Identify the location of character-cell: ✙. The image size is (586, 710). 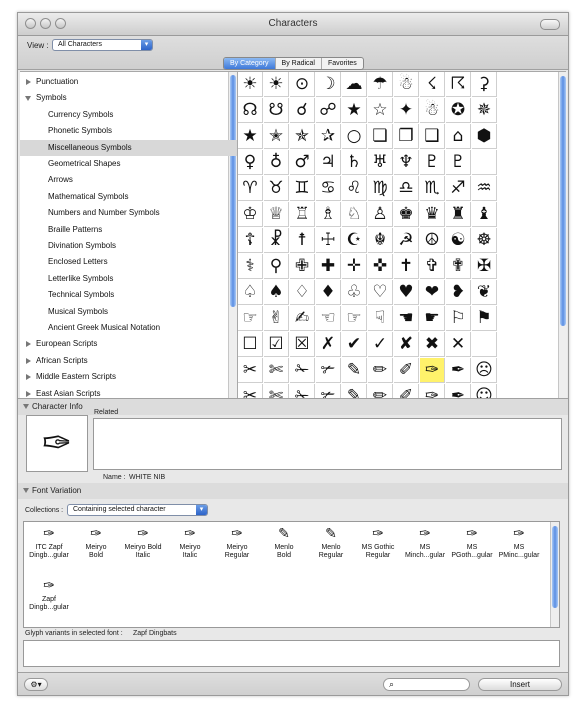
(302, 266).